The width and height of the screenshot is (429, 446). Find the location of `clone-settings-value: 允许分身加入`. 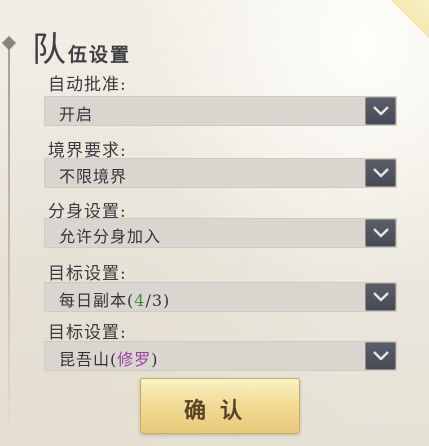

clone-settings-value: 允许分身加入 is located at coordinates (110, 236).